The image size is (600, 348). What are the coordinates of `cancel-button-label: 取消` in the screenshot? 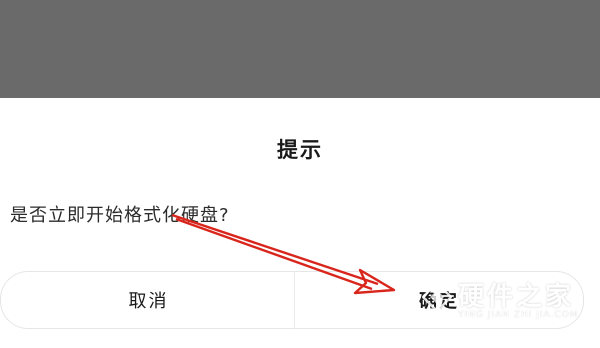 It's located at (148, 301).